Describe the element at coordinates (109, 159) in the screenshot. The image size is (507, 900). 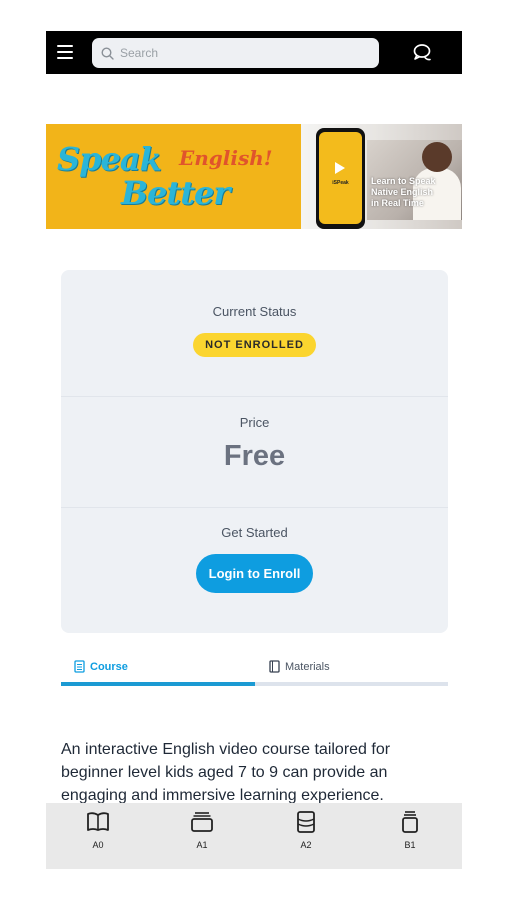
I see `banner-word-speak: Speak` at that location.